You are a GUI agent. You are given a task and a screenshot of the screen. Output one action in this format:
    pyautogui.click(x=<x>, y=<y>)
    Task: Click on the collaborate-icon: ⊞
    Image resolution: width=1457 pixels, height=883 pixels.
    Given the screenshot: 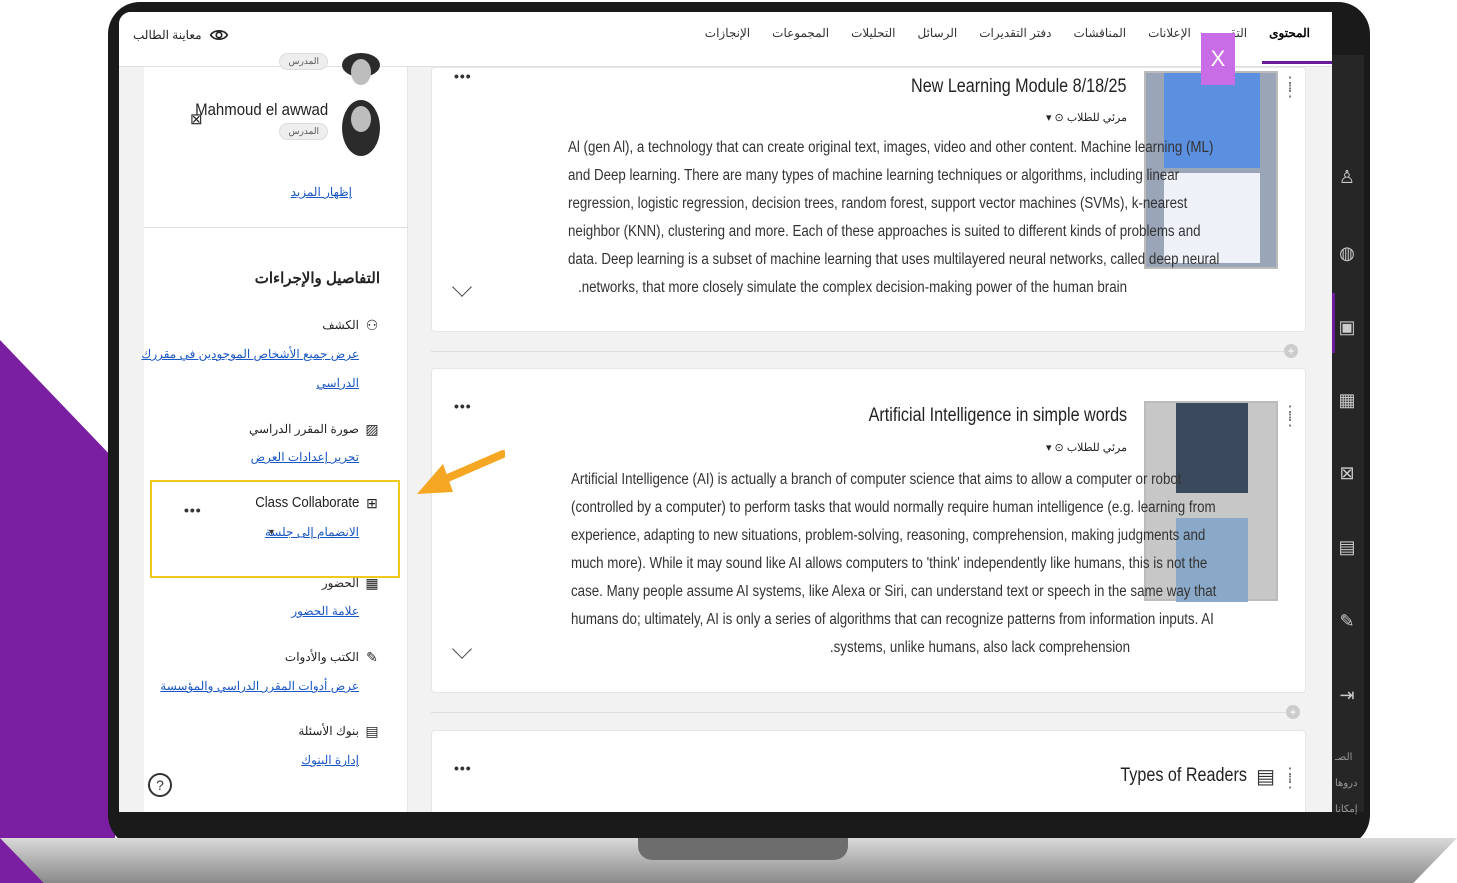 What is the action you would take?
    pyautogui.click(x=372, y=503)
    